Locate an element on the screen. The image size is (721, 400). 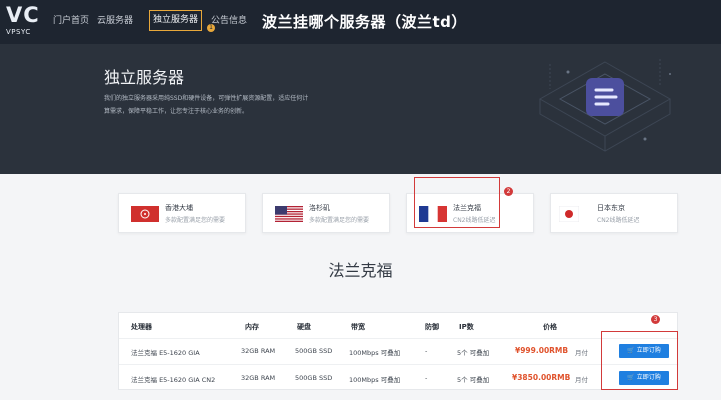
location-card-hongkong: 香港大埔 多款配置满足您的需要 is located at coordinates (182, 213).